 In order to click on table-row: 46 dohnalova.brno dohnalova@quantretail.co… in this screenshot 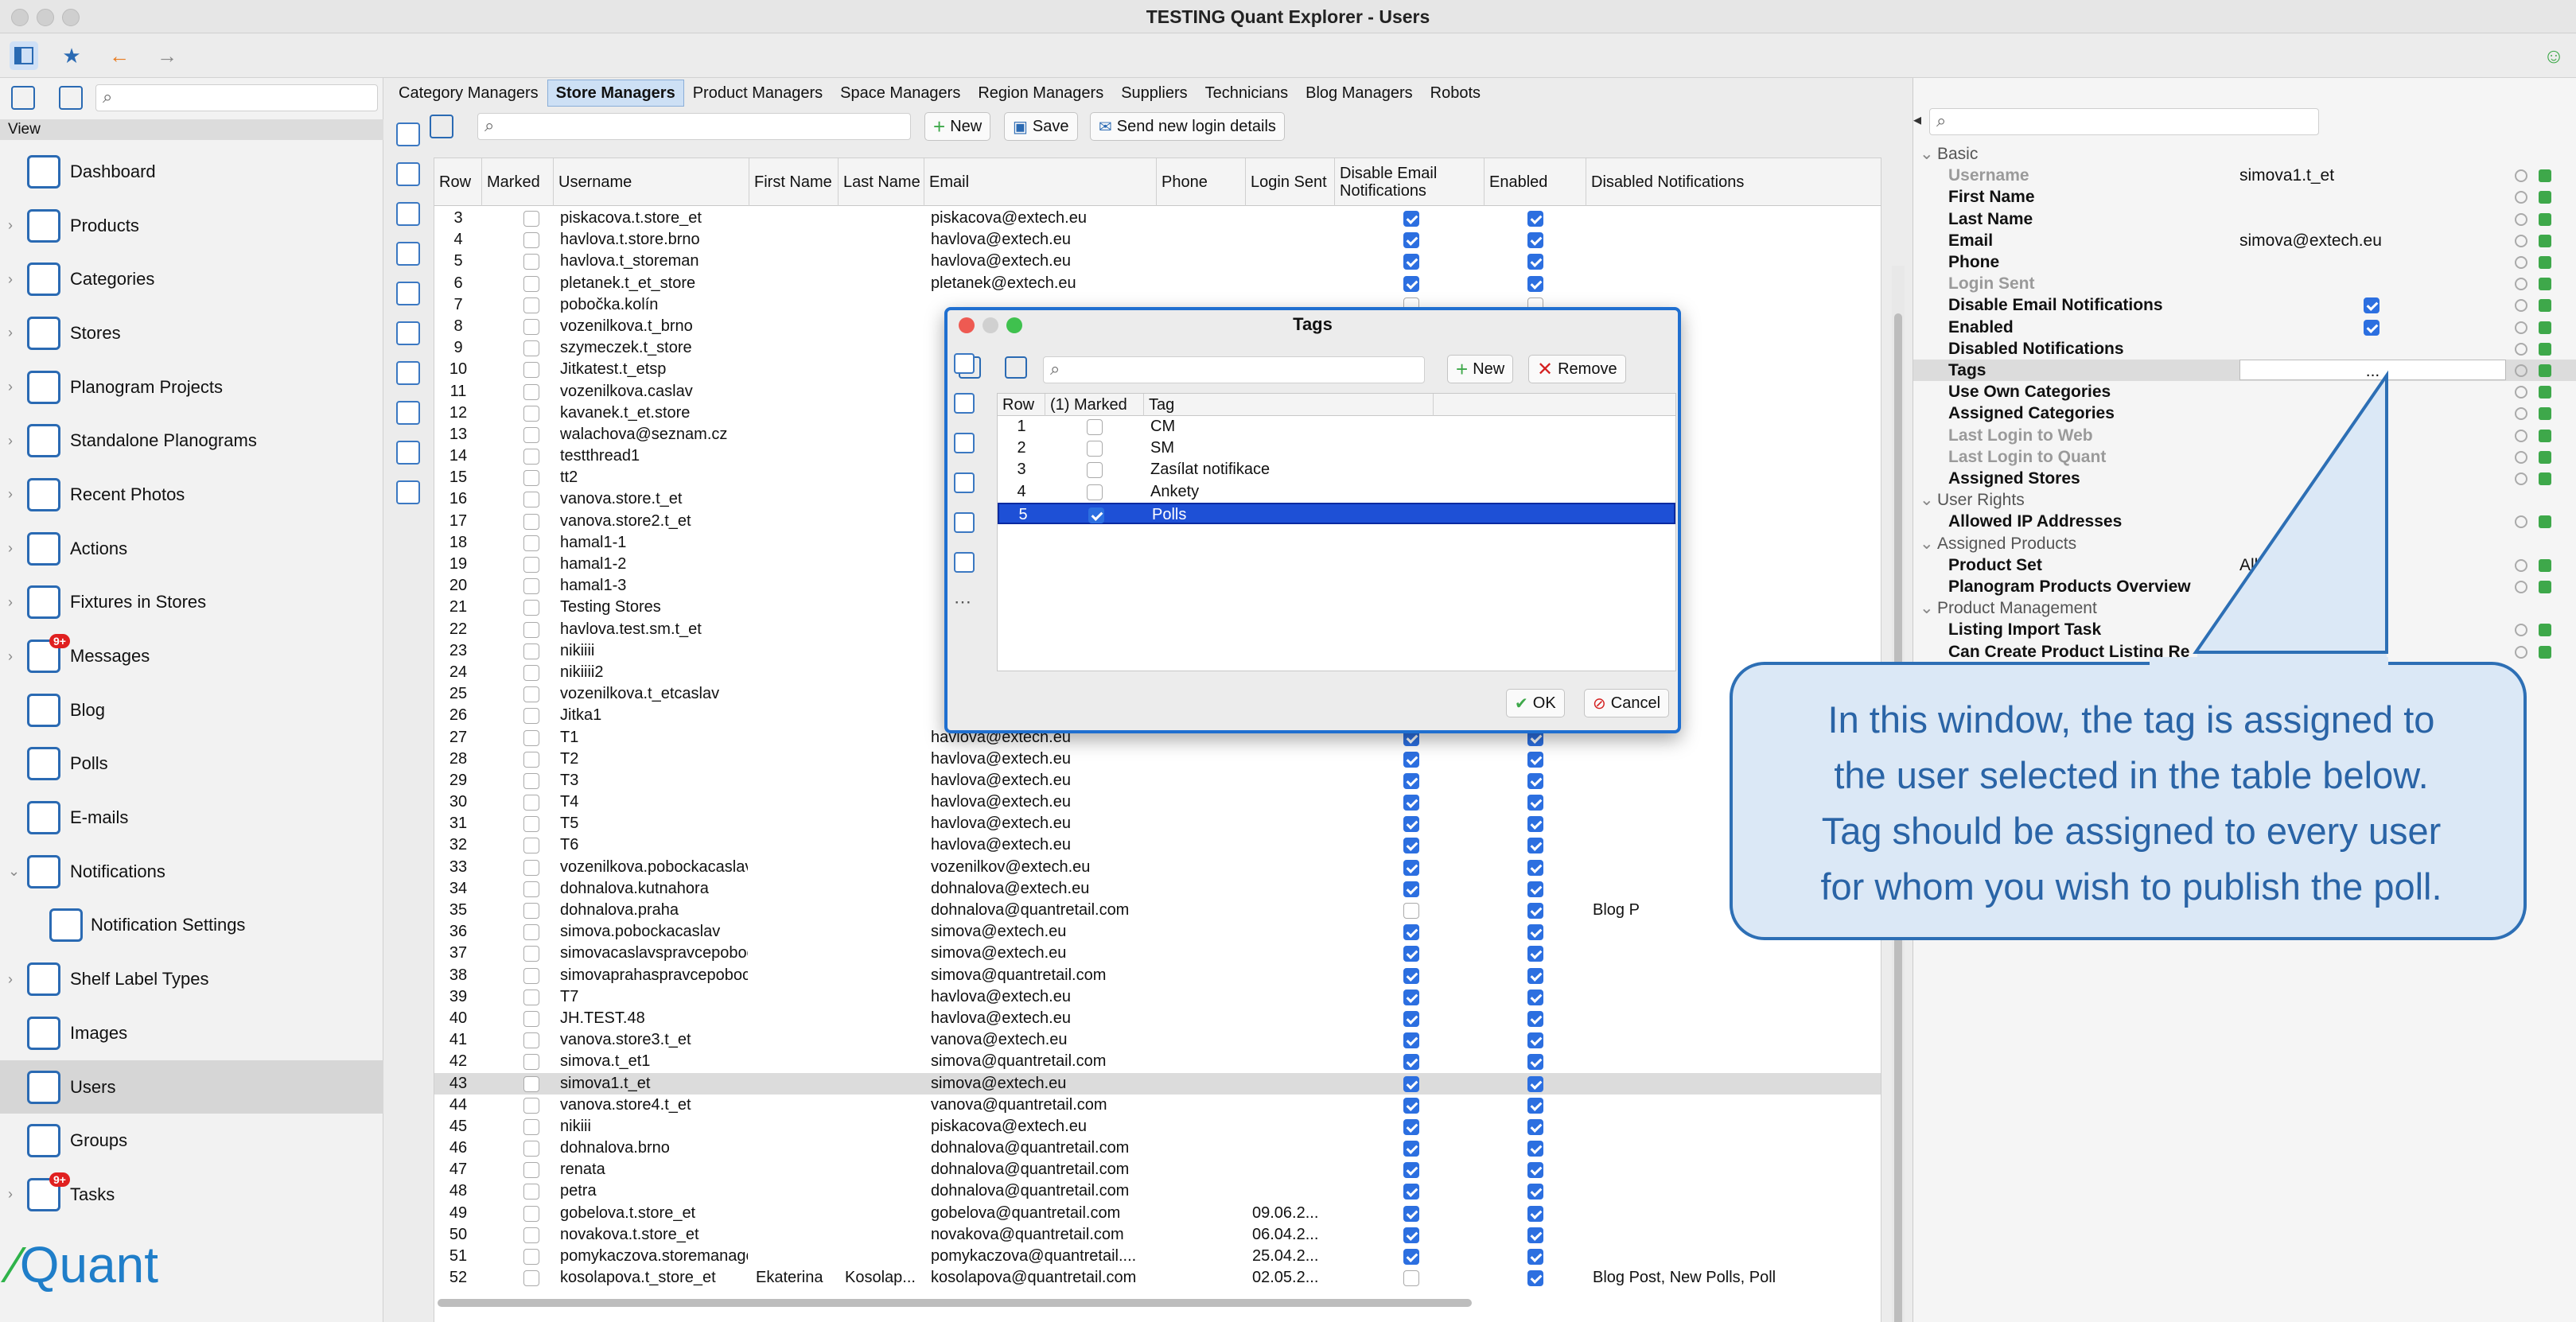, I will do `click(1158, 1148)`.